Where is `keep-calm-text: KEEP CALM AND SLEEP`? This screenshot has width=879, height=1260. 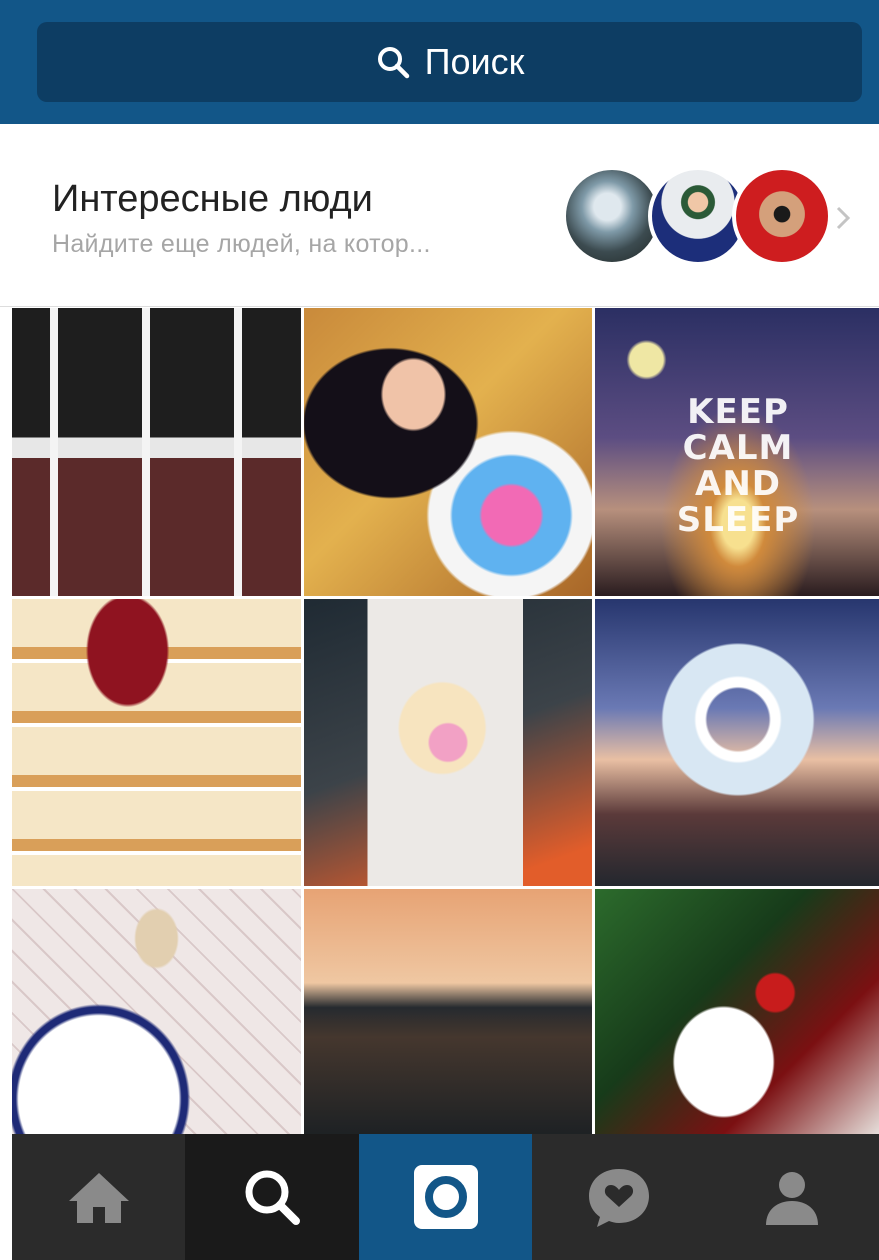 keep-calm-text: KEEP CALM AND SLEEP is located at coordinates (738, 466).